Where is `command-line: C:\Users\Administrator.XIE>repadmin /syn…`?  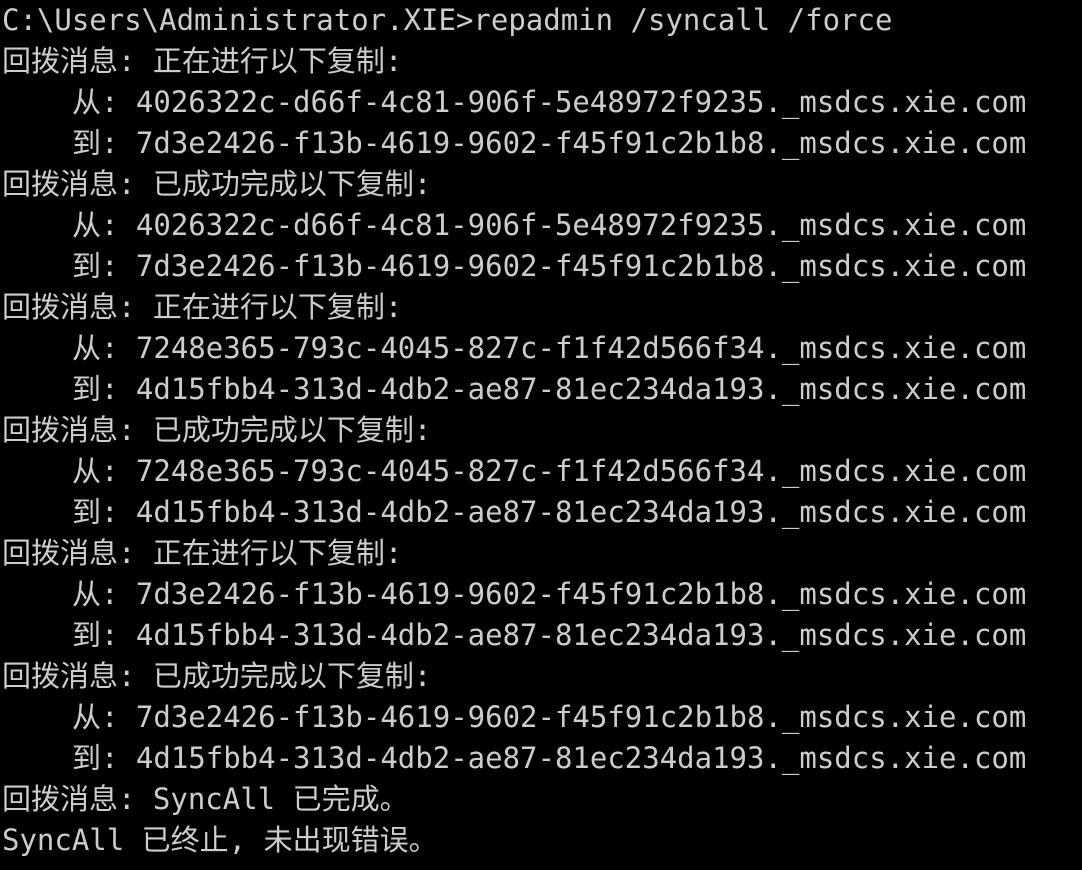 command-line: C:\Users\Administrator.XIE>repadmin /syn… is located at coordinates (447, 20).